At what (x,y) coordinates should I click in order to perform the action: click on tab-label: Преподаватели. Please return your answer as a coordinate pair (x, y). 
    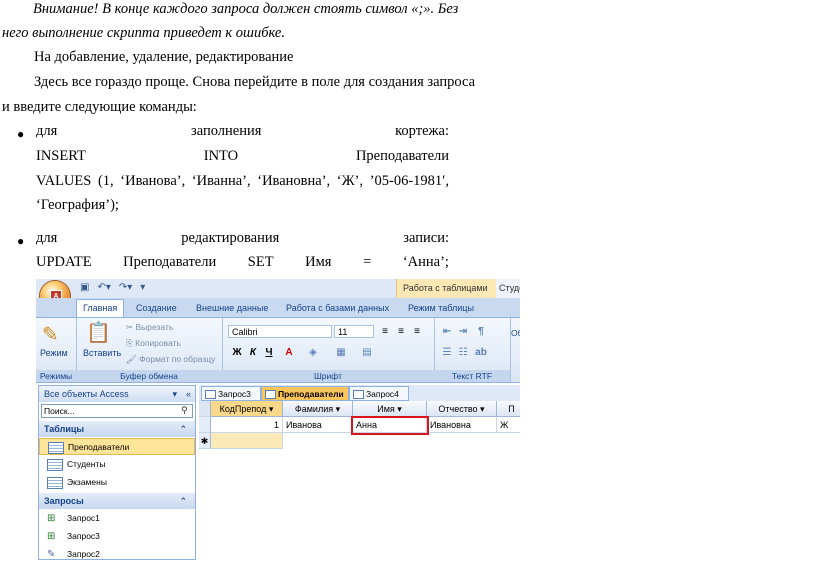
    Looking at the image, I should click on (311, 394).